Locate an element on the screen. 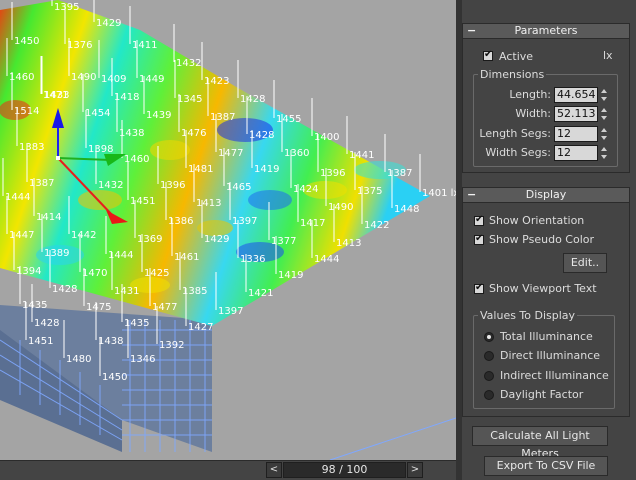 The width and height of the screenshot is (636, 480). active-checkbox is located at coordinates (488, 55).